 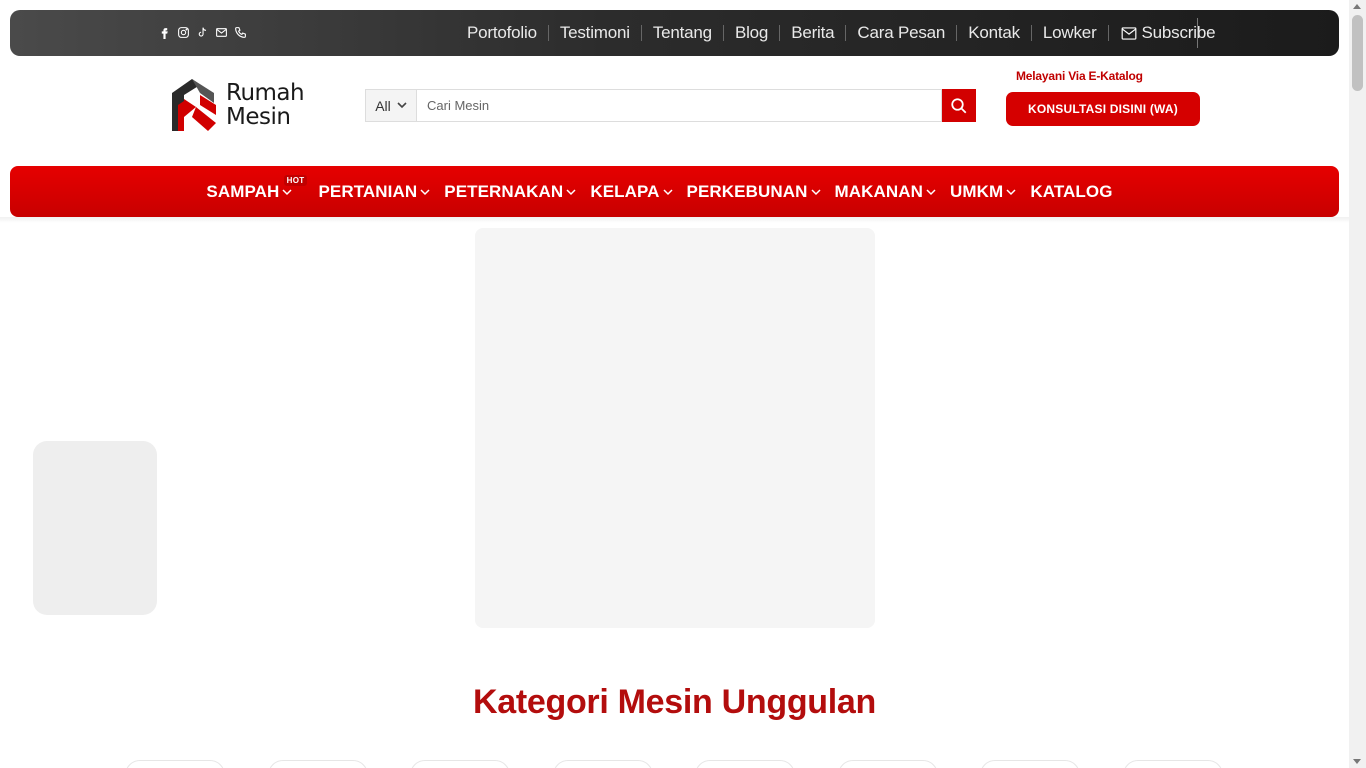 I want to click on site-logo: Rumah Mesin, so click(x=245, y=106).